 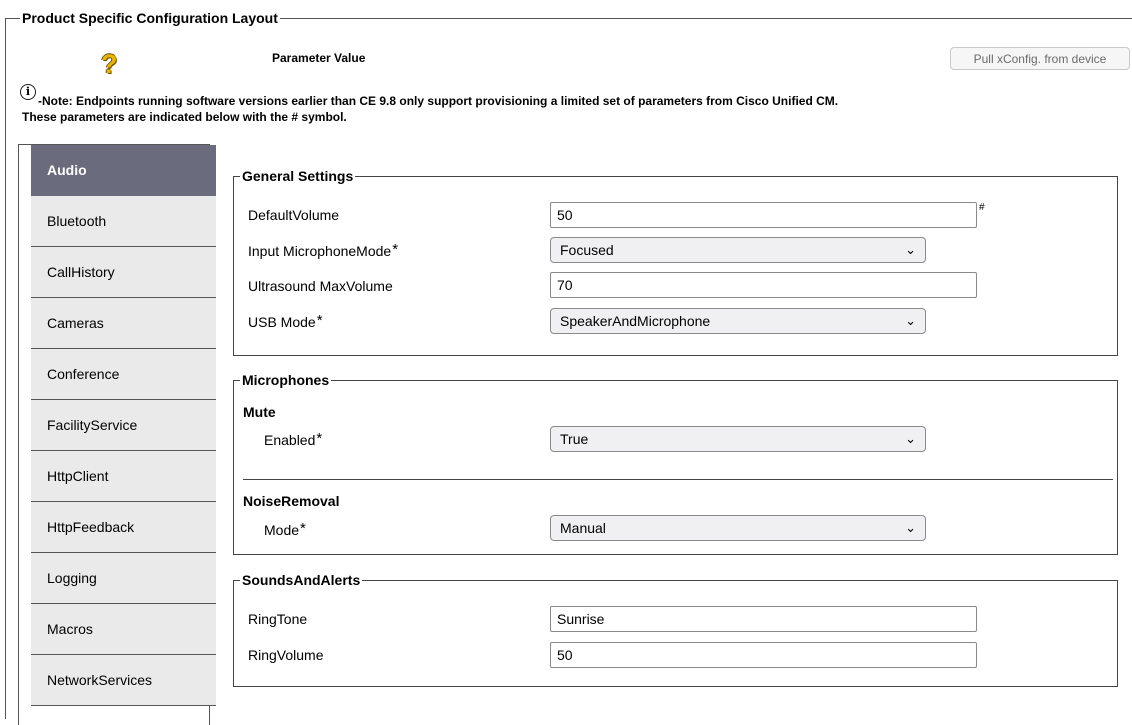 I want to click on help-question-icon: ?, so click(x=109, y=64).